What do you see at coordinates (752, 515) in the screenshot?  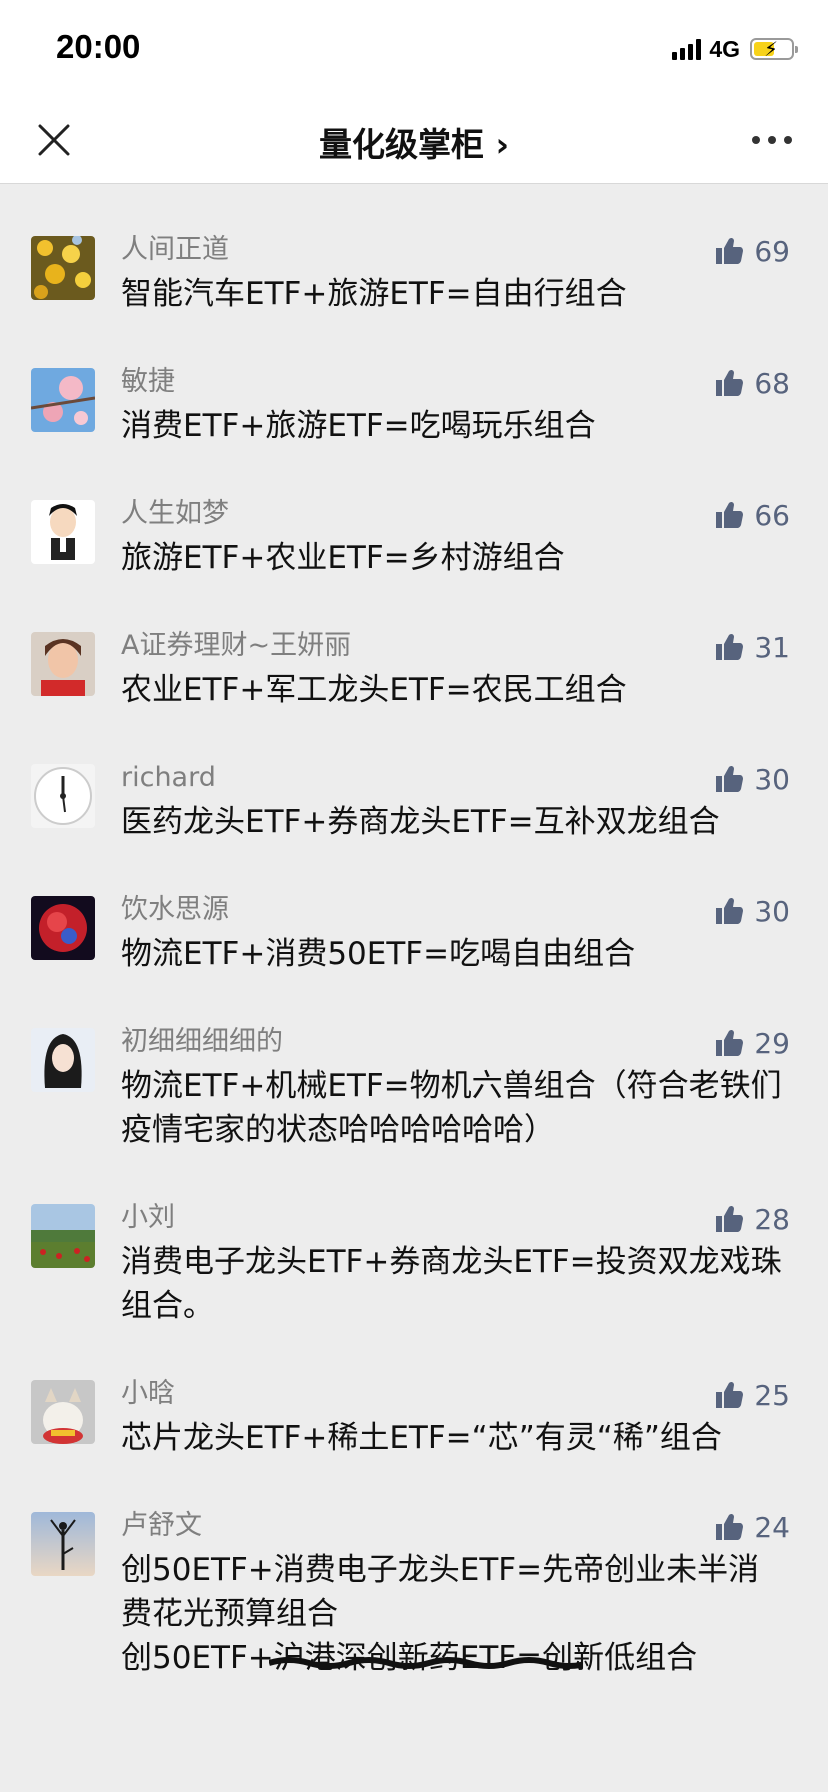 I see `like-button: 66` at bounding box center [752, 515].